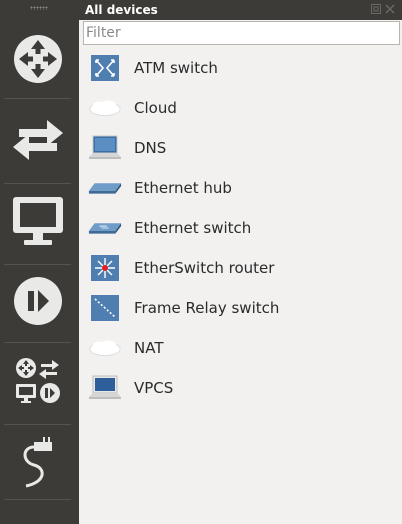  I want to click on list-item: EtherSwitch router, so click(241, 268).